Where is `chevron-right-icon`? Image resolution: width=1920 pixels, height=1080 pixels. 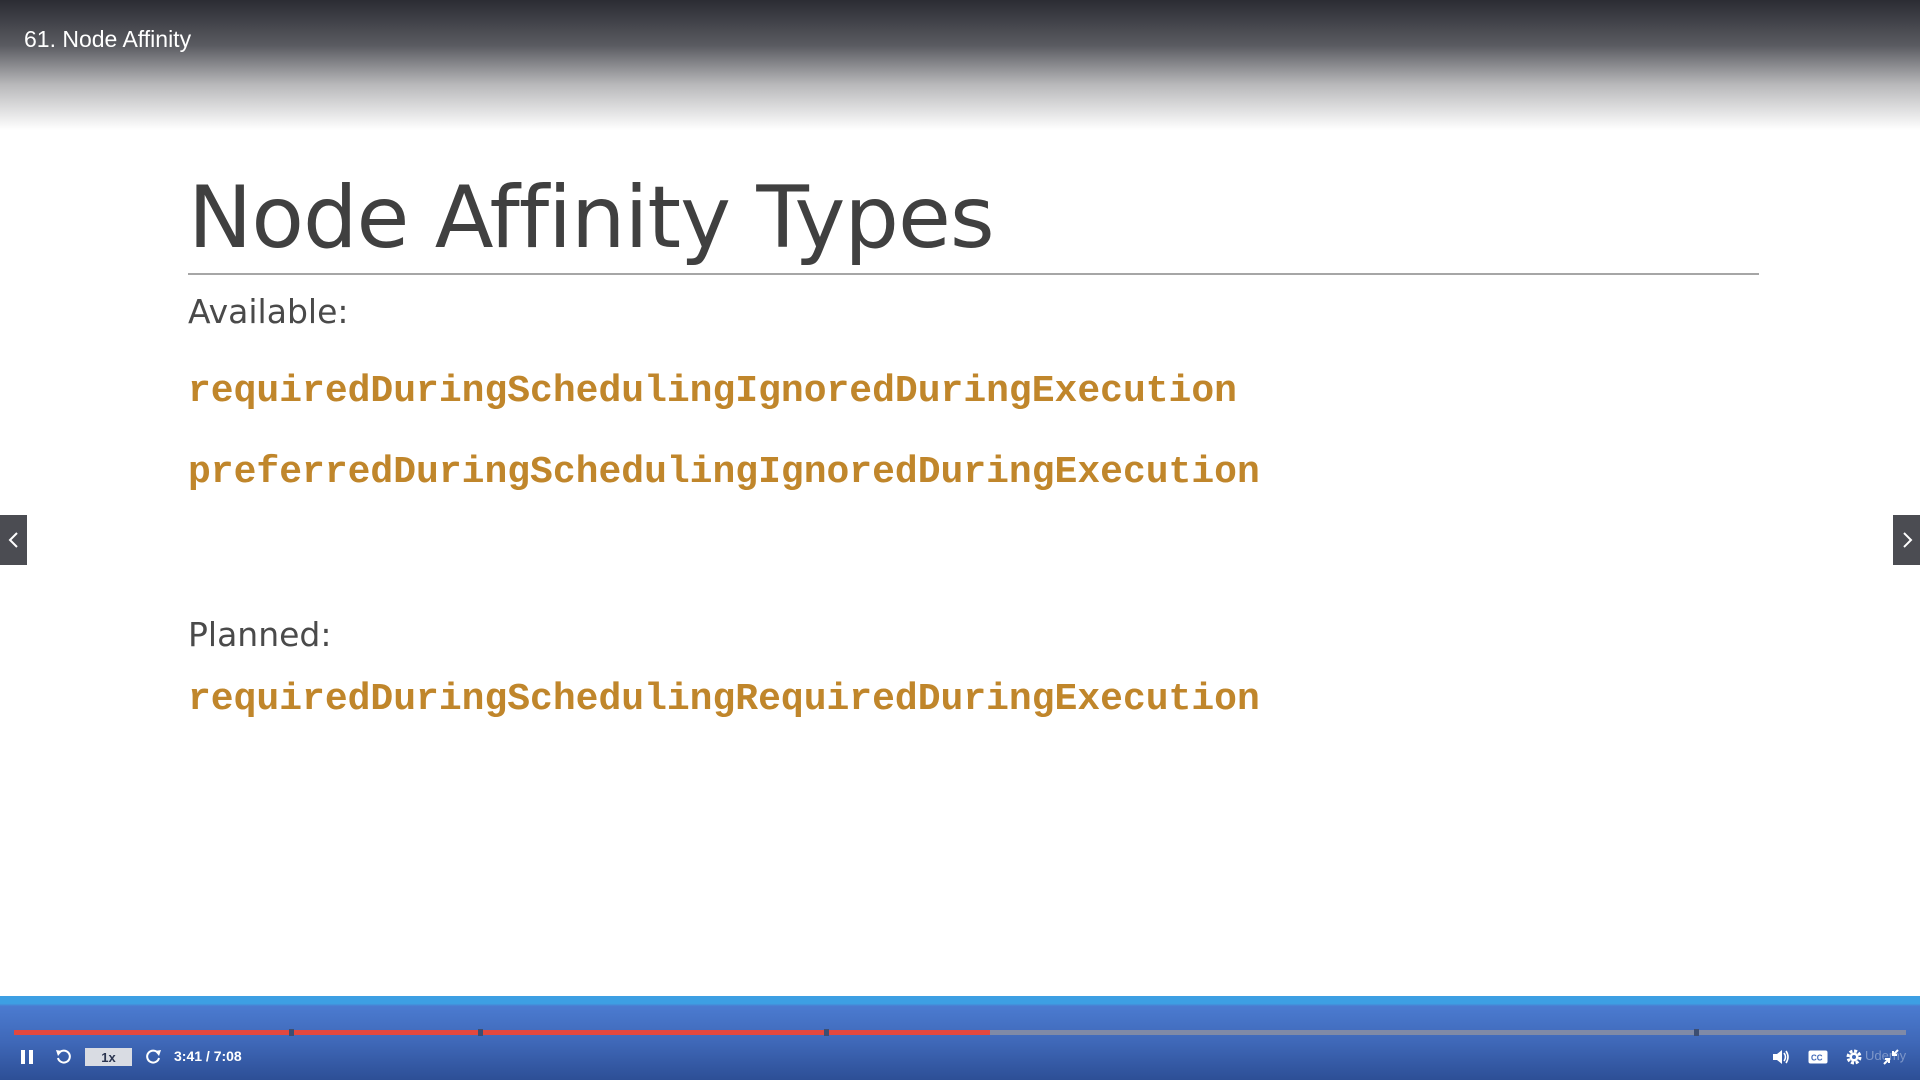 chevron-right-icon is located at coordinates (1907, 540).